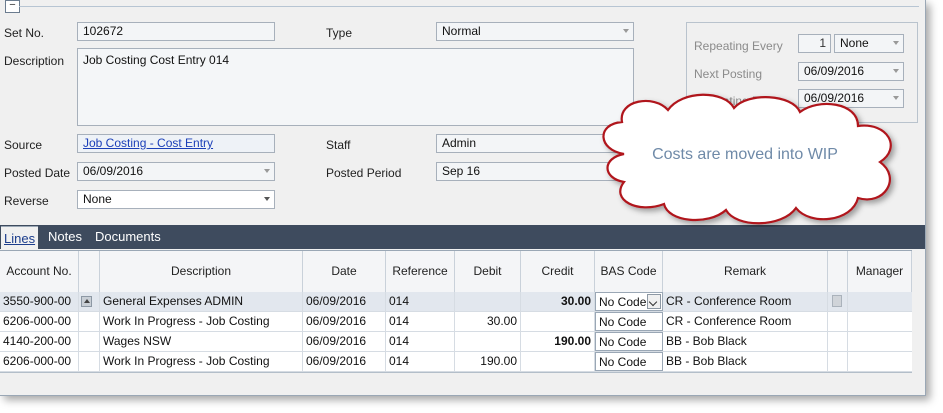 The height and width of the screenshot is (413, 943). Describe the element at coordinates (854, 43) in the screenshot. I see `repeating-unit-value: None` at that location.